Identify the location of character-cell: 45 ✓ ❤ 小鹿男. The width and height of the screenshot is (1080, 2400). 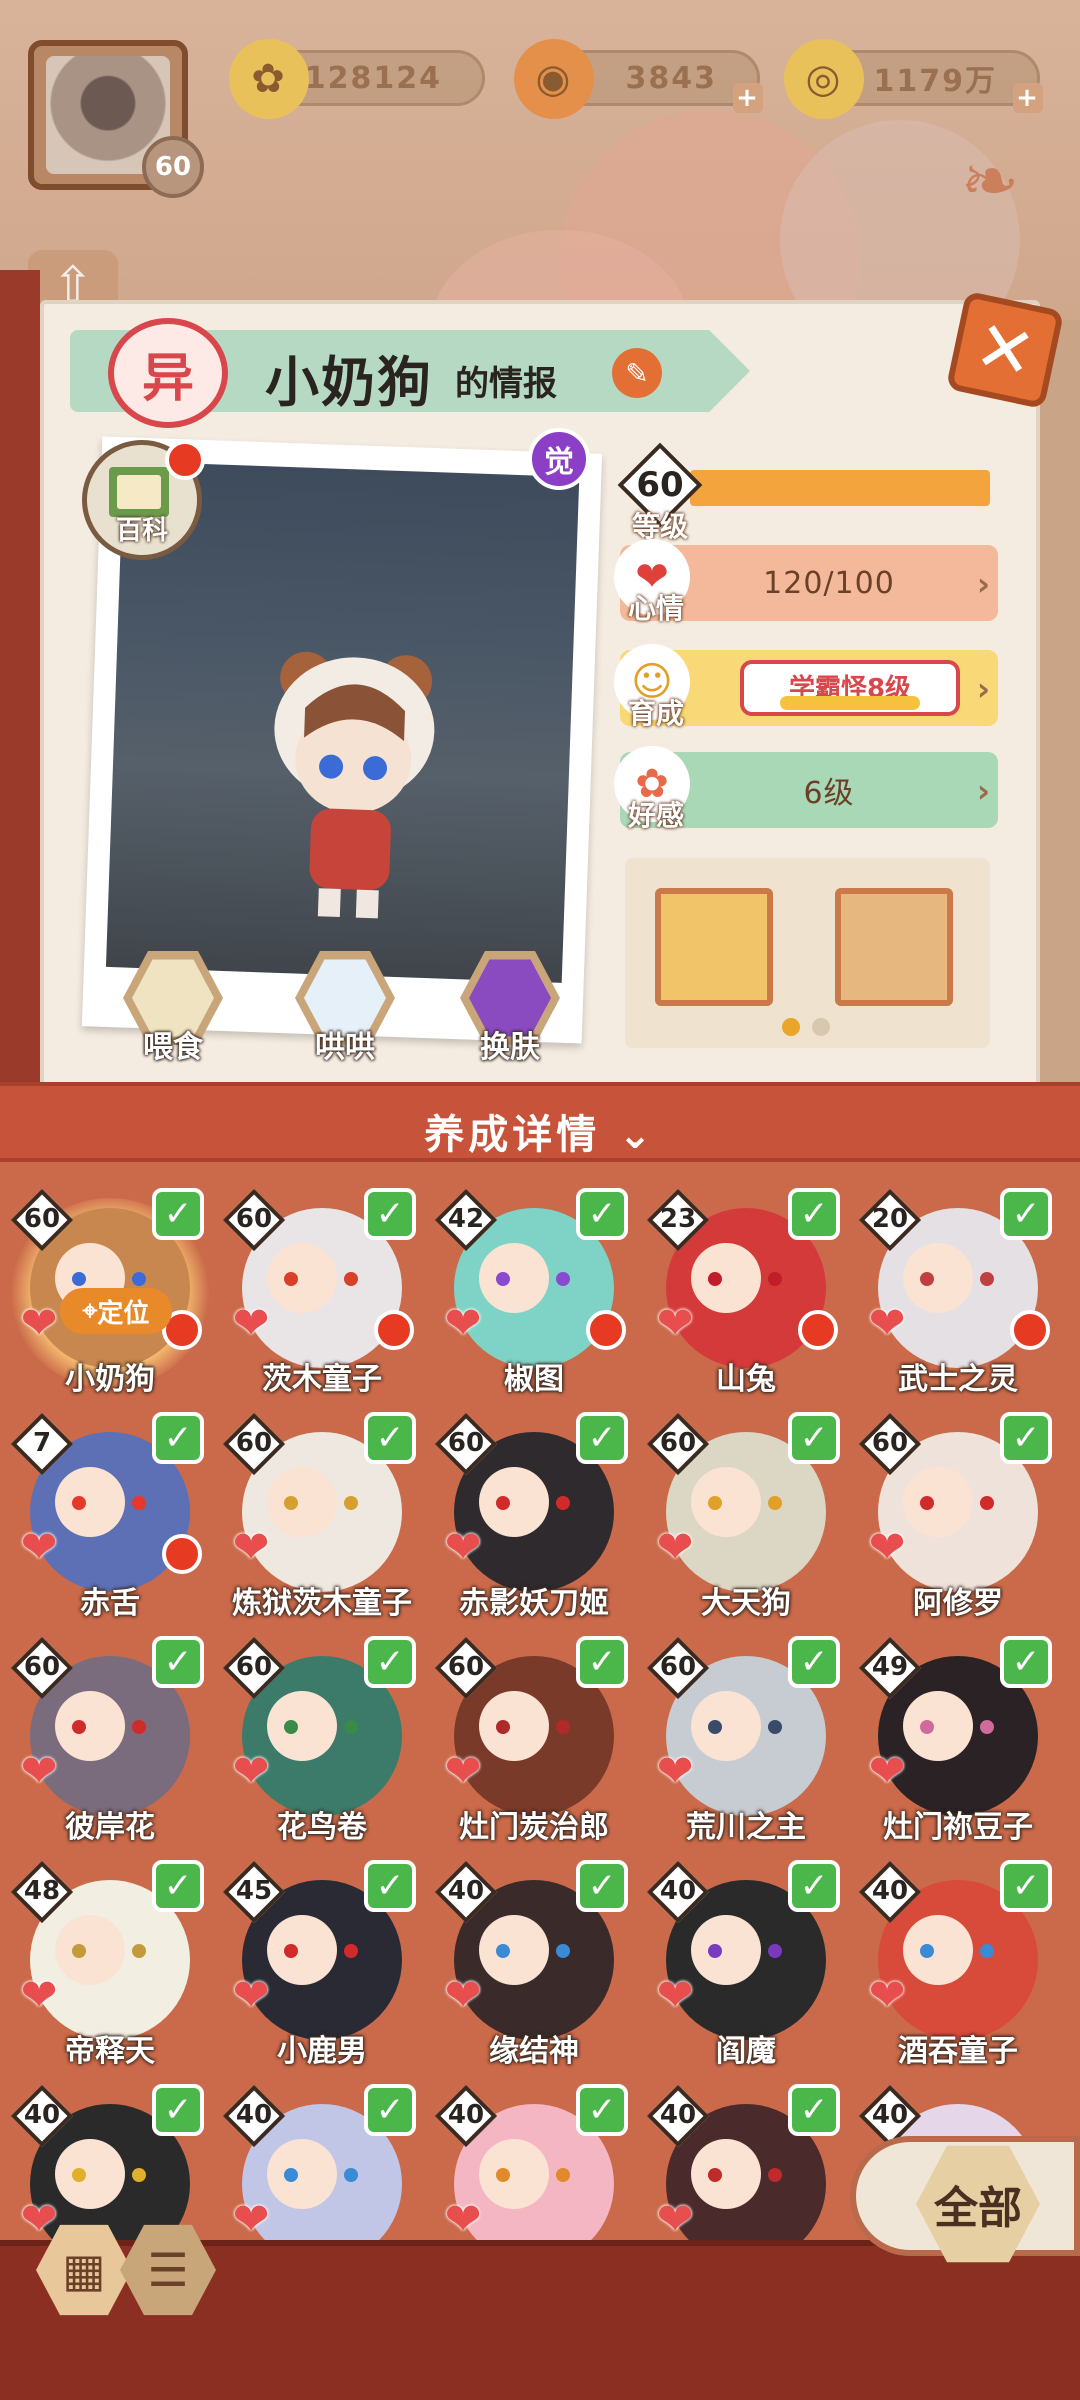
(322, 1970).